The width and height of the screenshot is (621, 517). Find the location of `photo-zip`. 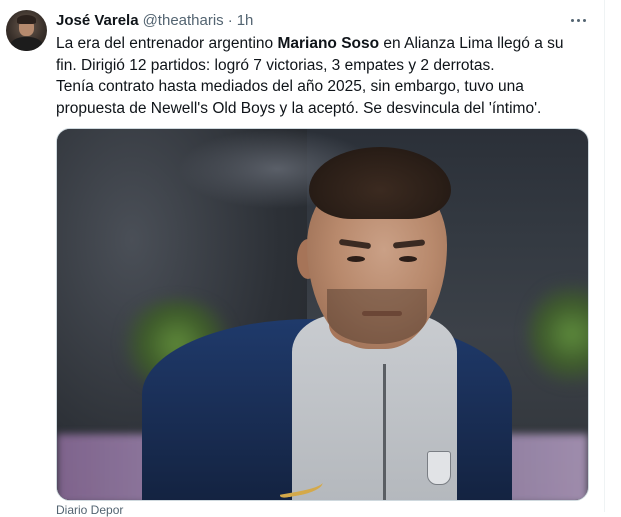

photo-zip is located at coordinates (384, 432).